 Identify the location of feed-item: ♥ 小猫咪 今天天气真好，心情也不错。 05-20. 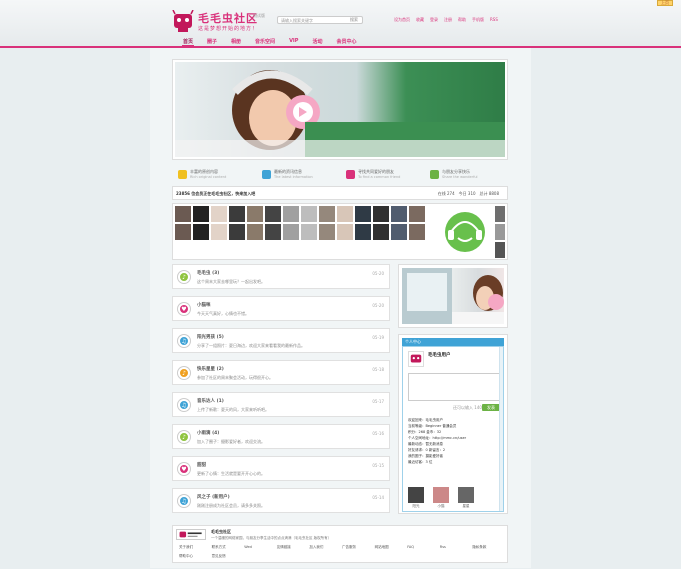
(281, 308).